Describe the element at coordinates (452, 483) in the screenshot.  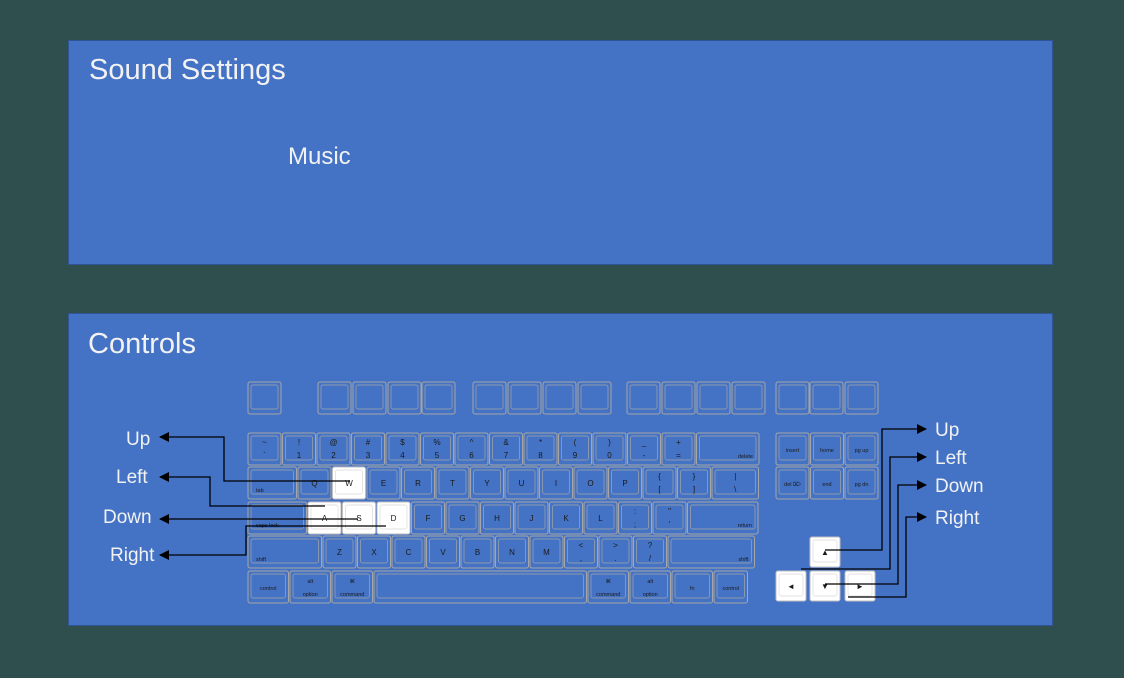
I see `key-t: T` at that location.